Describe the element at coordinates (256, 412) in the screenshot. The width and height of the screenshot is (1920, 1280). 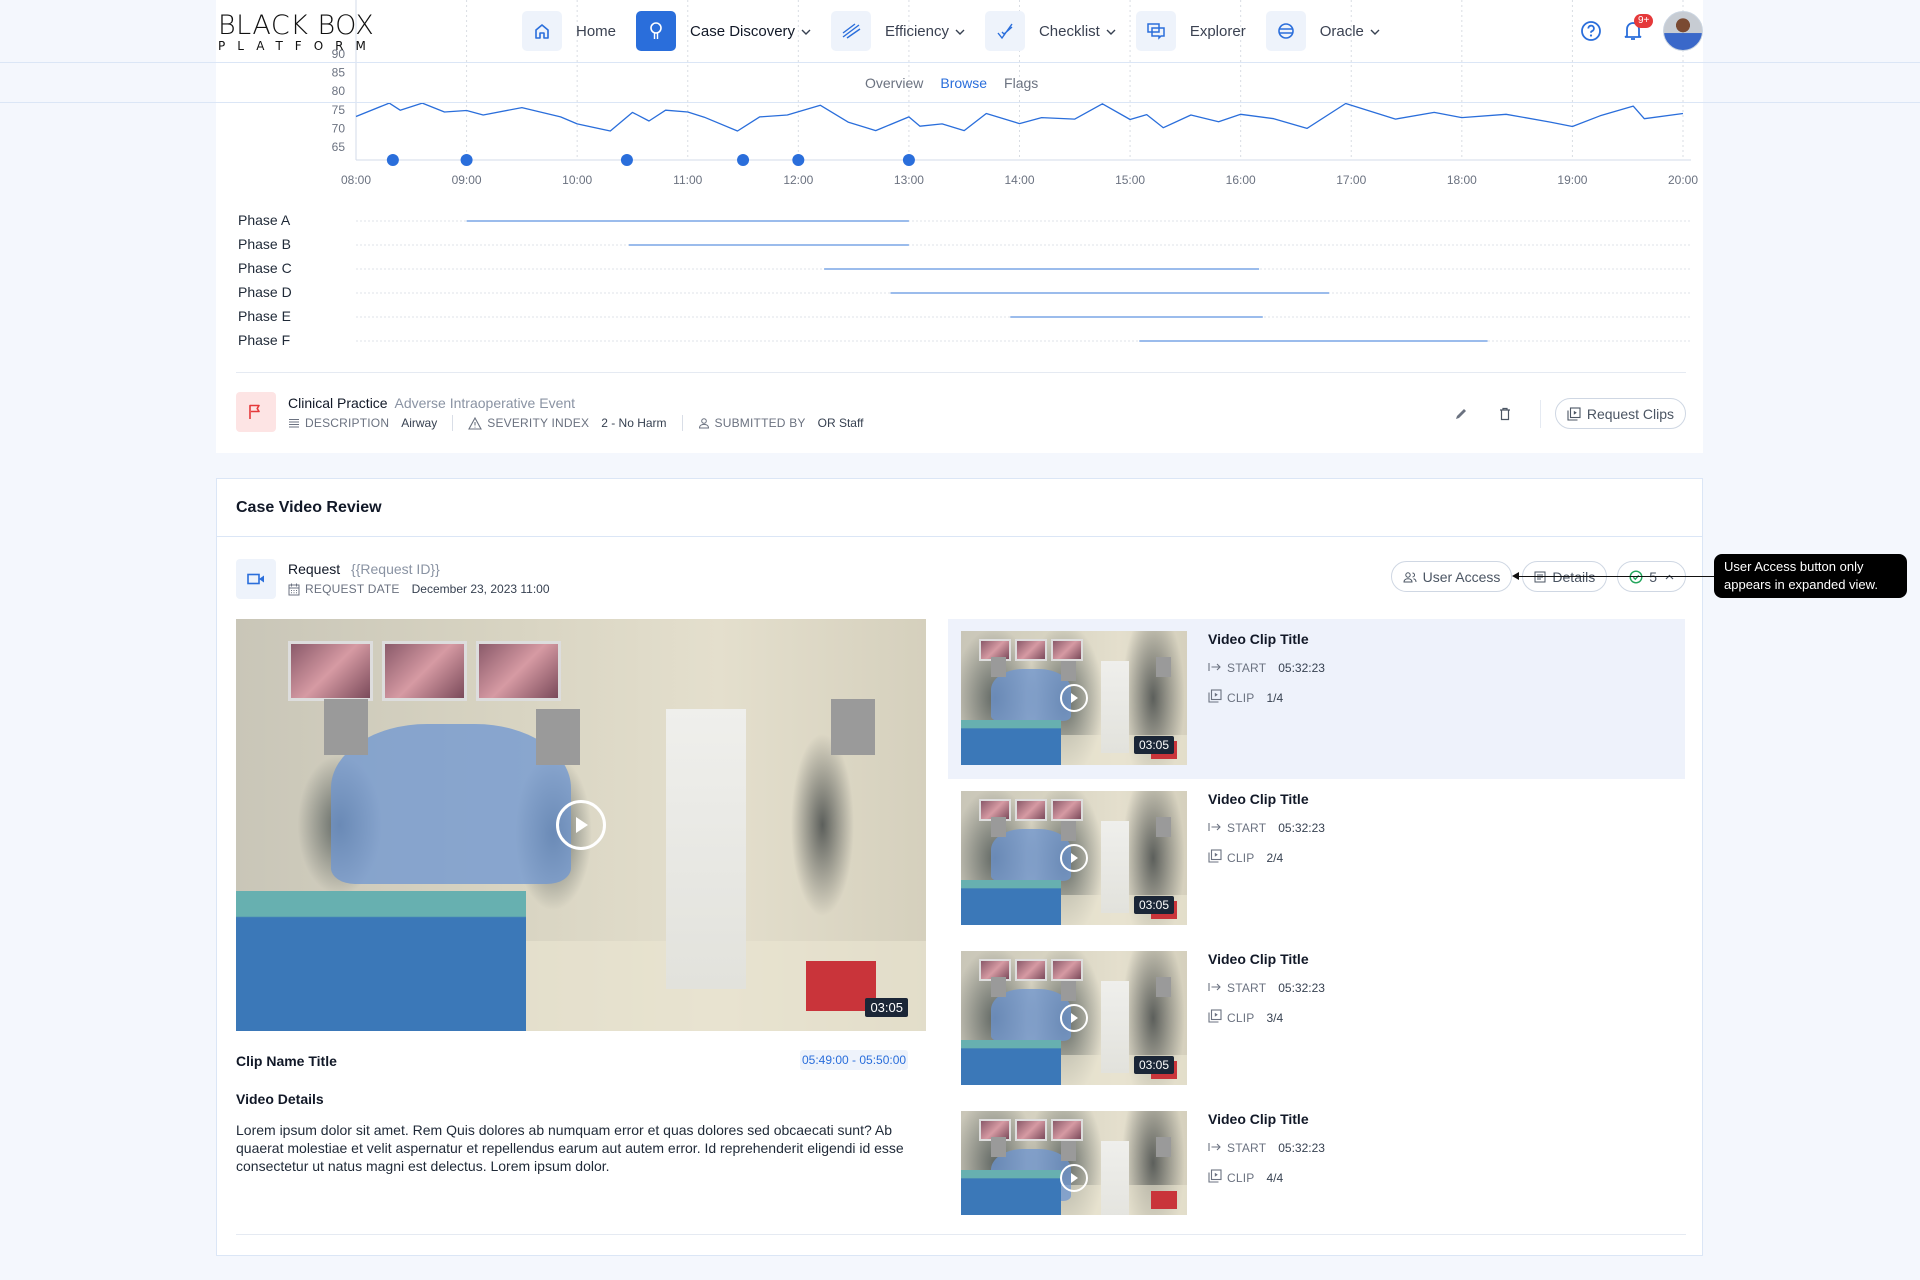
I see `flag-icon` at that location.